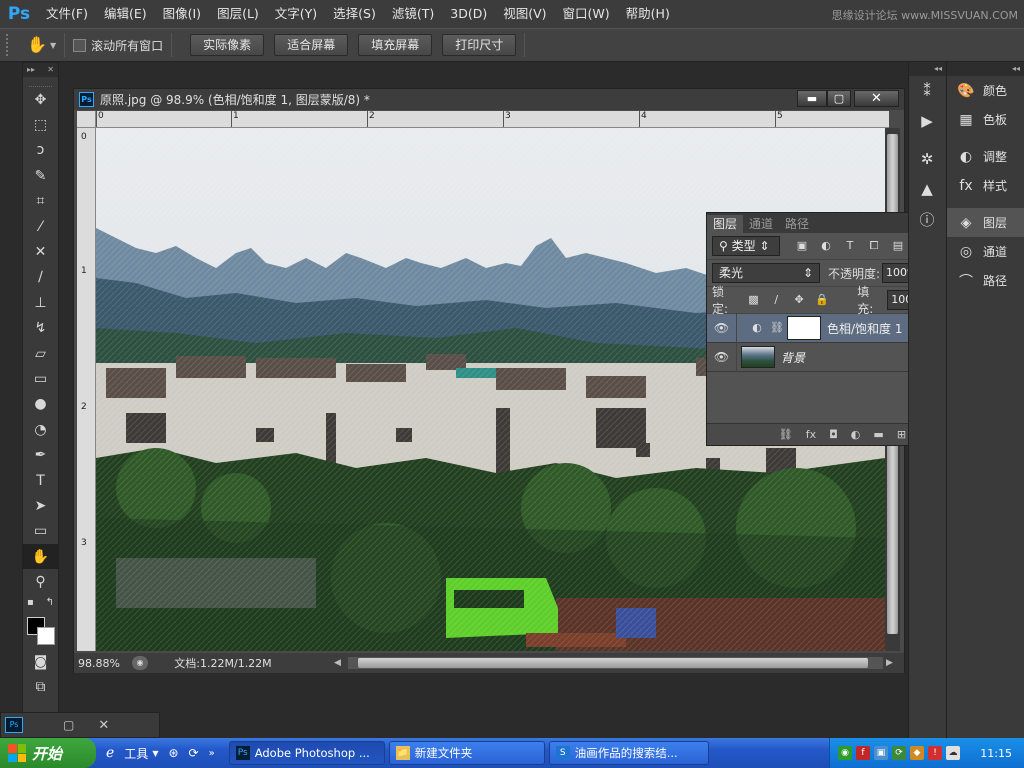 Image resolution: width=1024 pixels, height=768 pixels. Describe the element at coordinates (212, 753) in the screenshot. I see `more-quicklaunch-icon: »` at that location.